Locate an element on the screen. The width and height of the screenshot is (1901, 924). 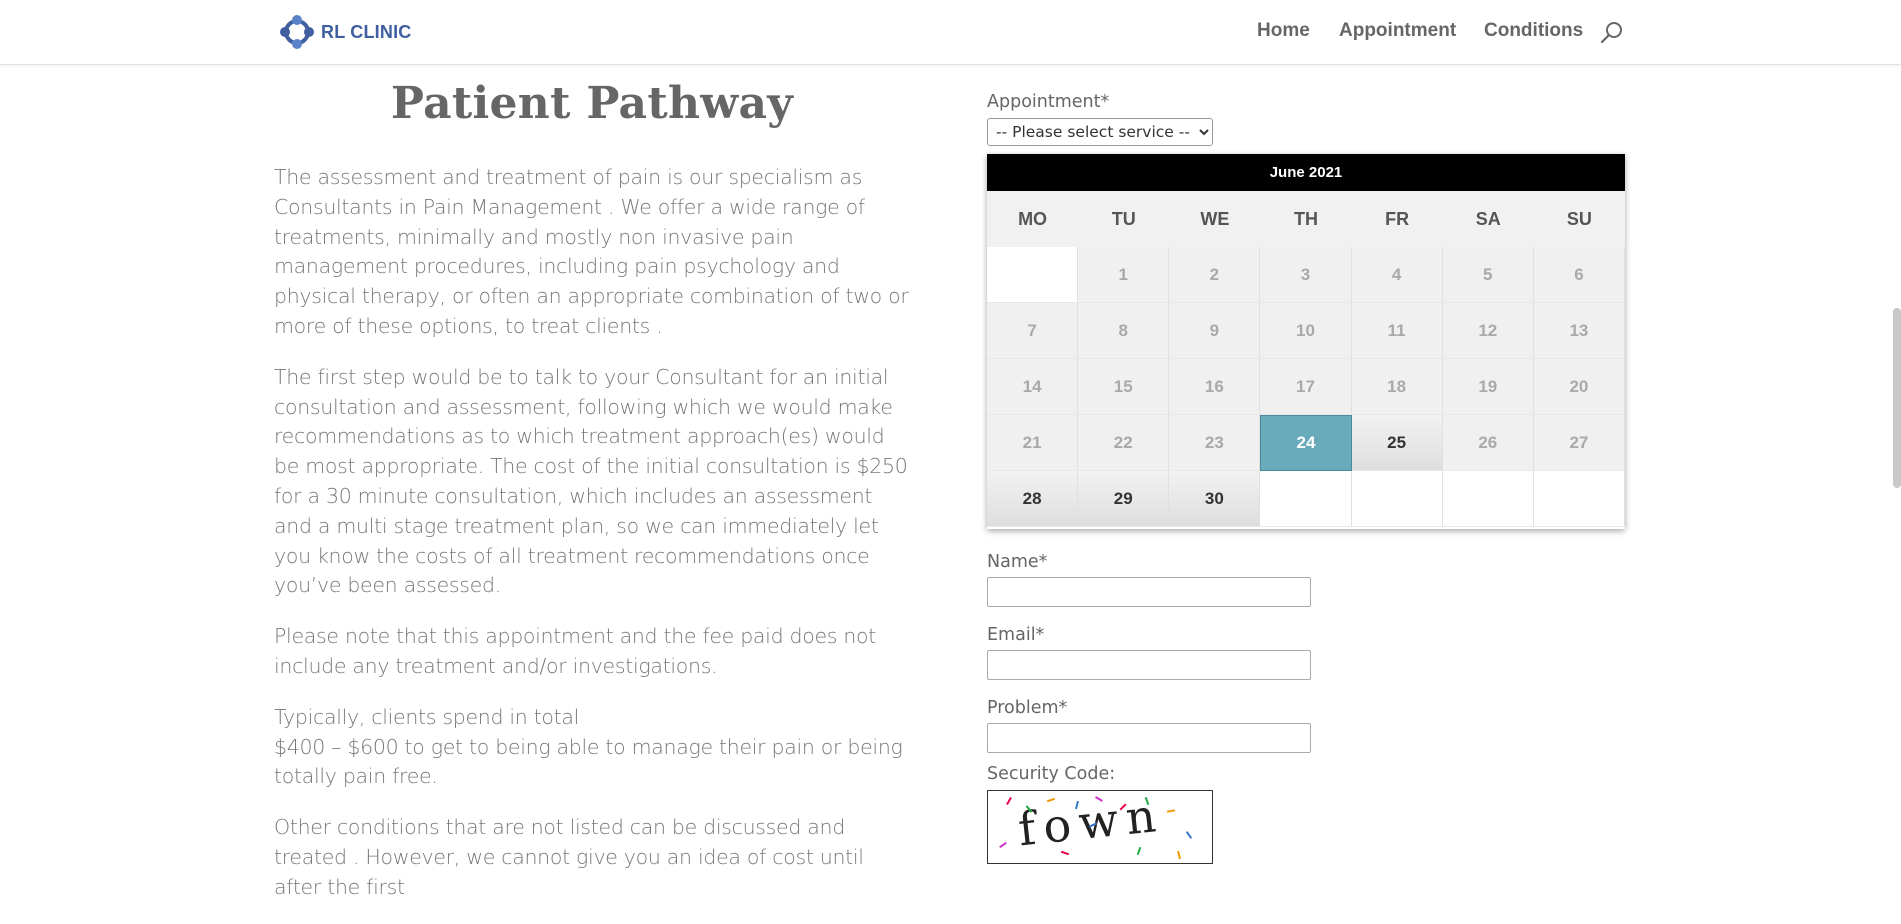
calendar-day-disabled: 23 is located at coordinates (1215, 443).